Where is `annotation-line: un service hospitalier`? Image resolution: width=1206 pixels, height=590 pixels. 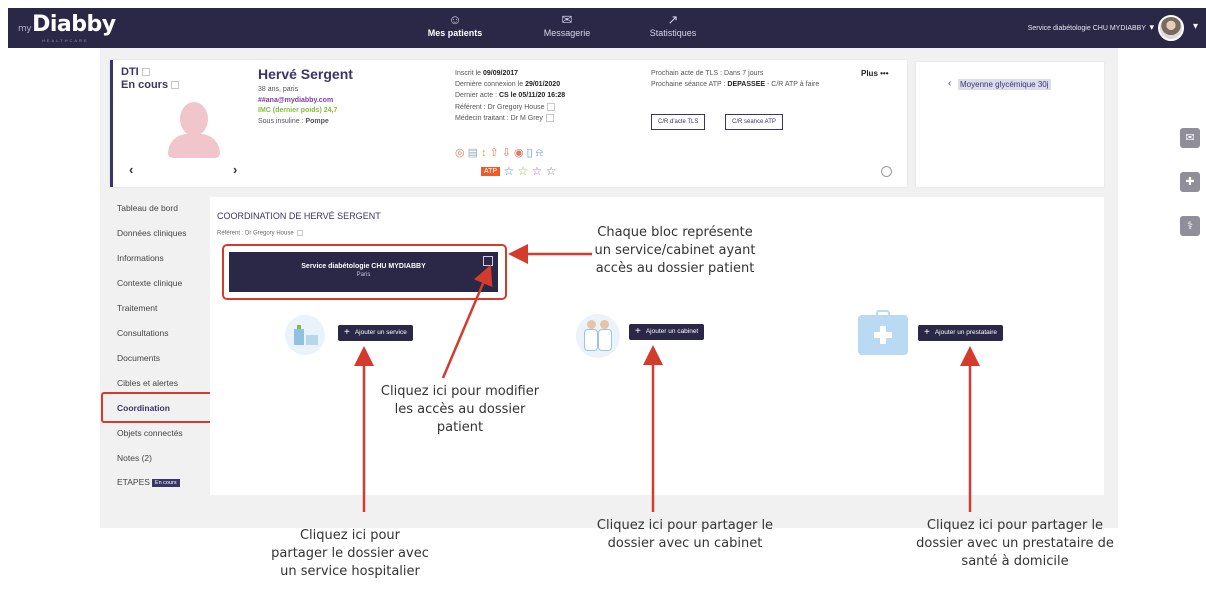
annotation-line: un service hospitalier is located at coordinates (350, 571).